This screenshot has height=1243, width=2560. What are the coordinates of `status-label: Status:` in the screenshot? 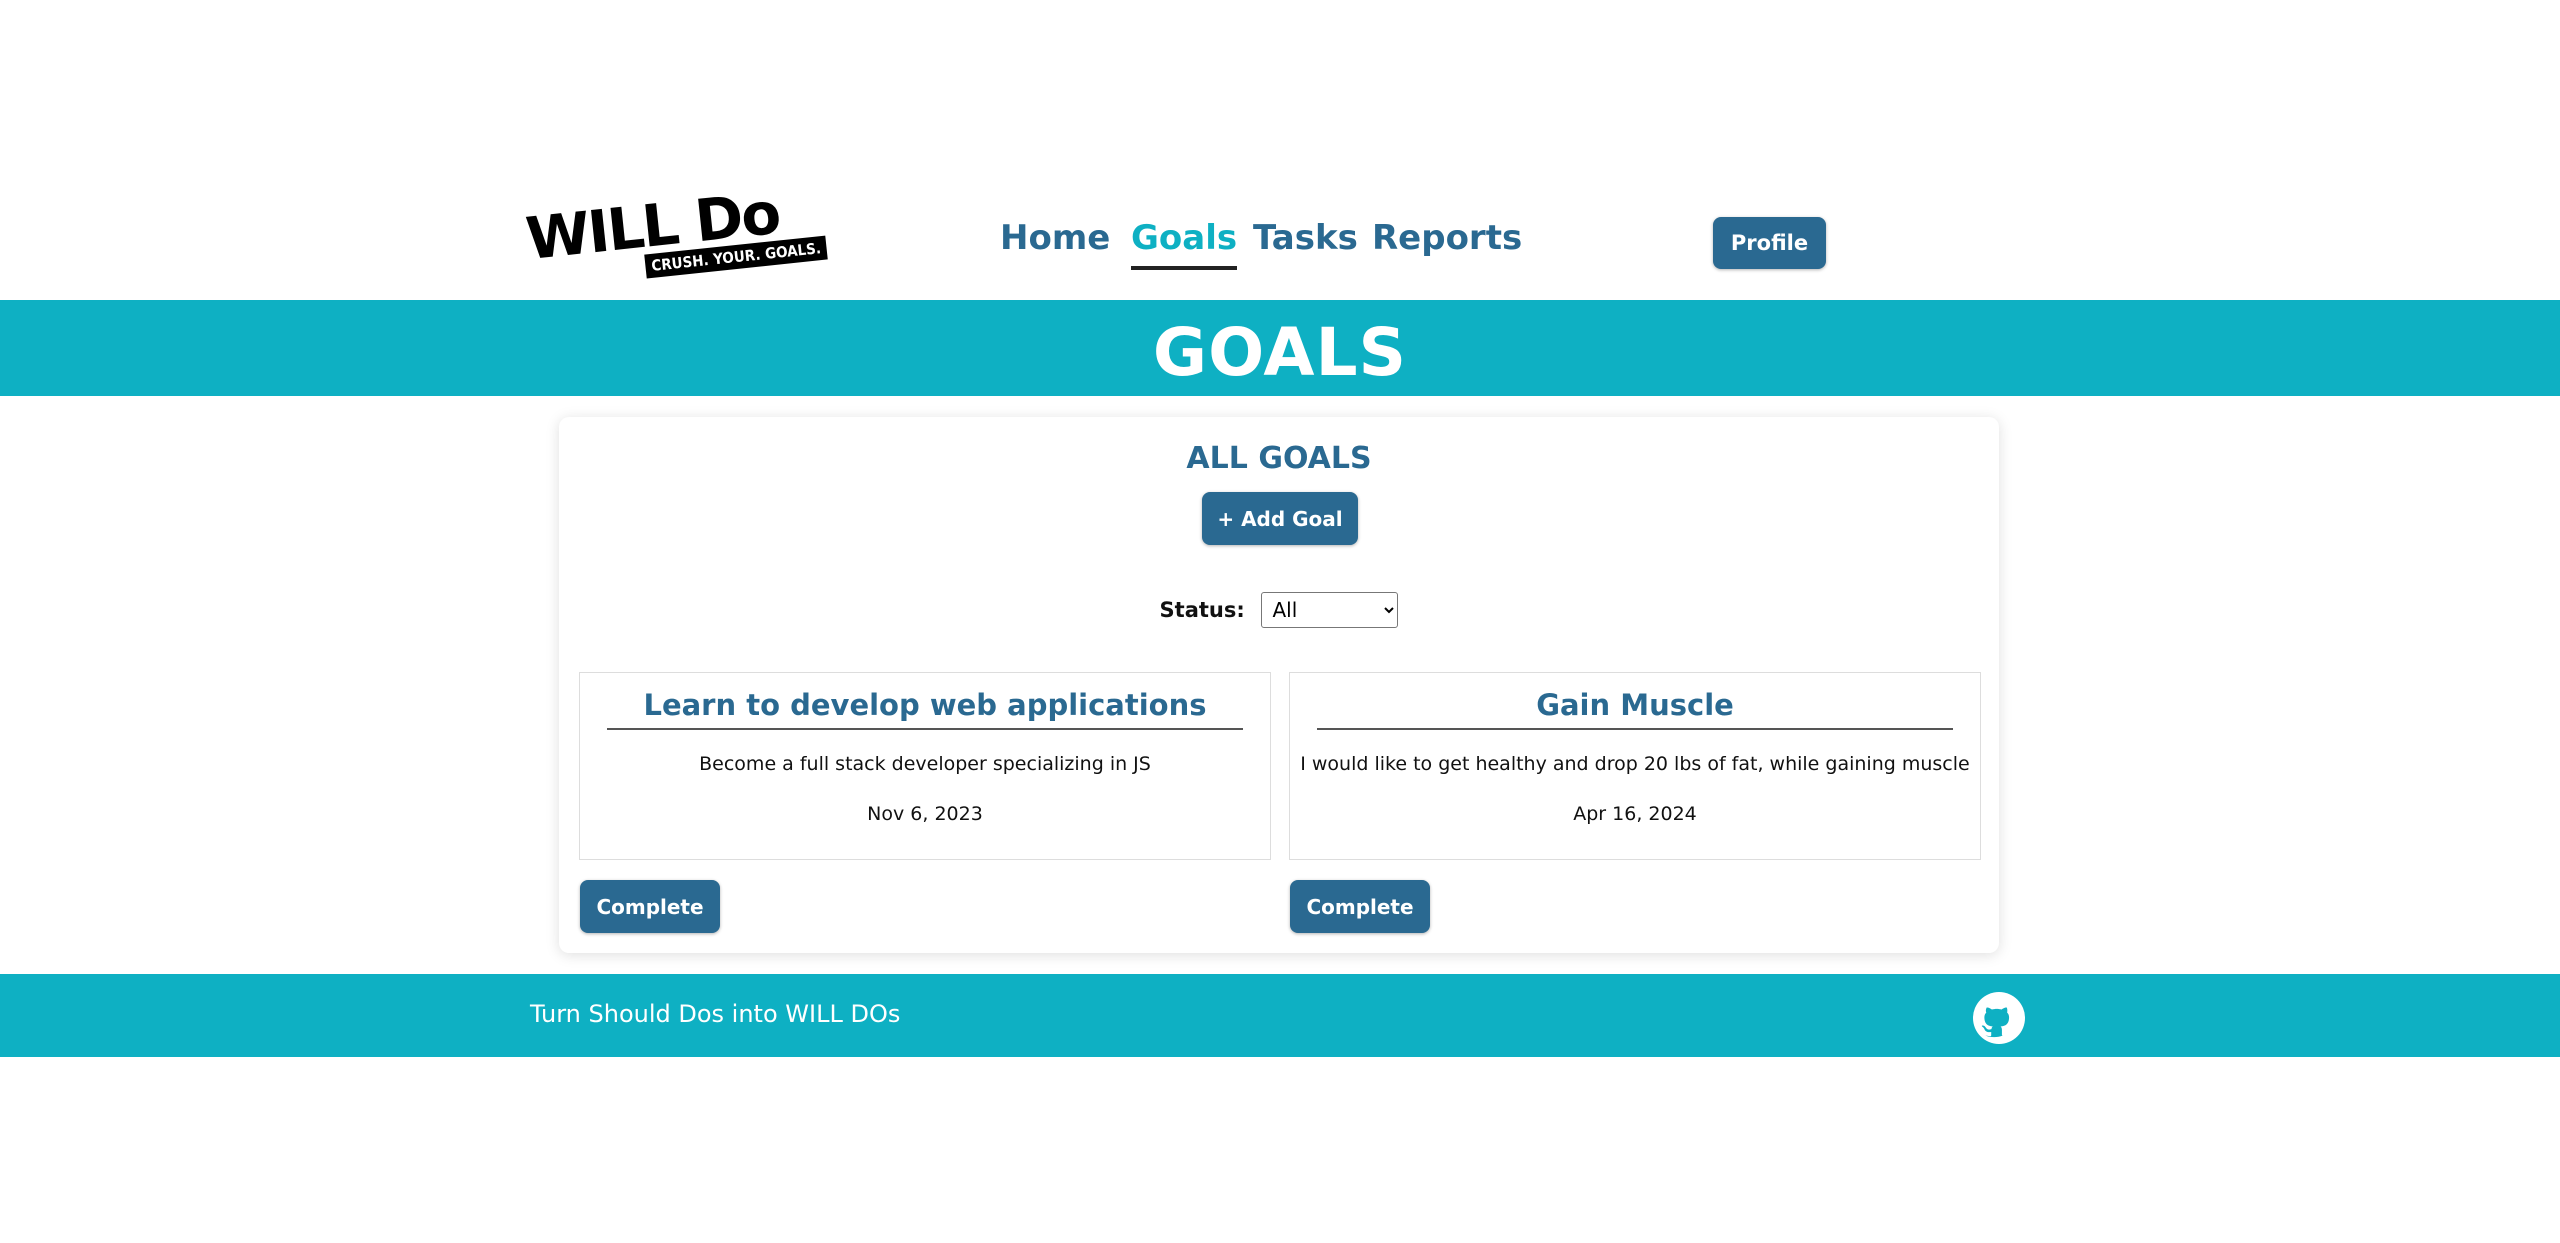 It's located at (1202, 610).